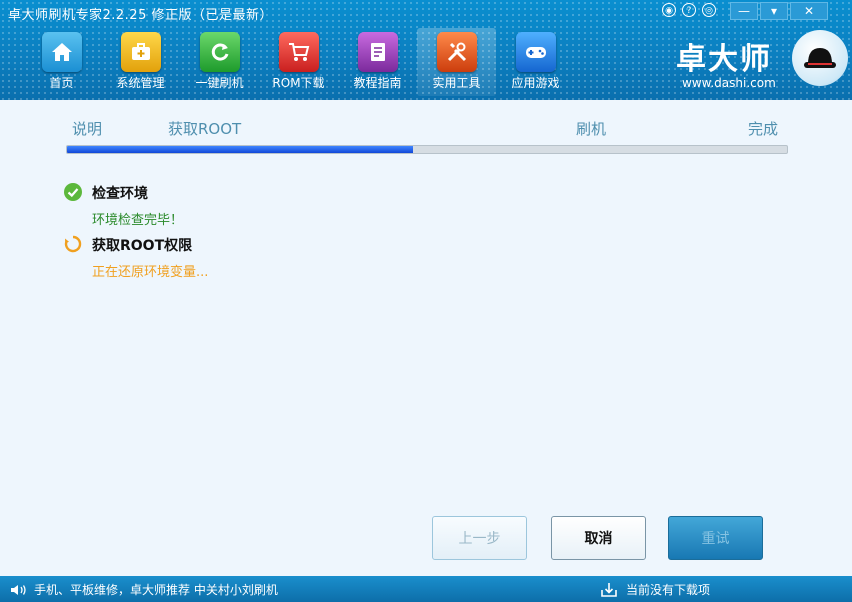  I want to click on qq-icon: ◉, so click(669, 10).